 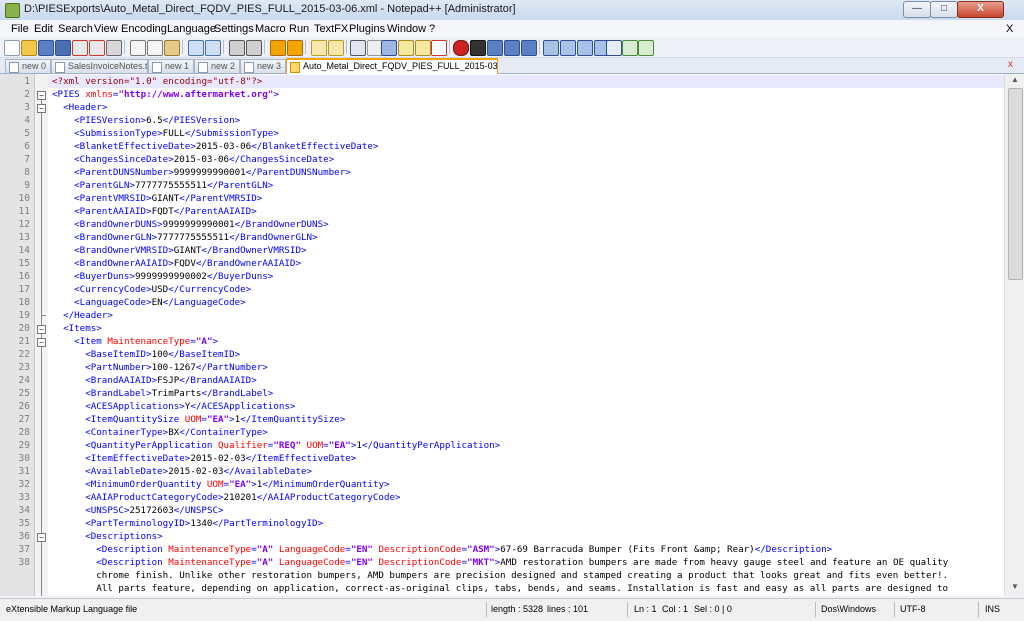 What do you see at coordinates (406, 48) in the screenshot?
I see `language-icon` at bounding box center [406, 48].